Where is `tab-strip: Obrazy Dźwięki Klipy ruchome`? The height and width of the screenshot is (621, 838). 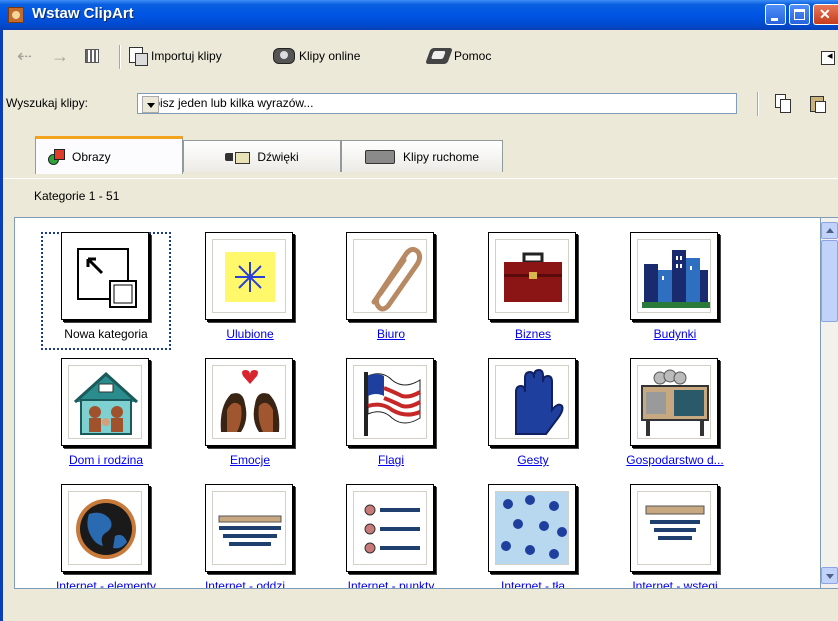
tab-strip: Obrazy Dźwięki Klipy ruchome is located at coordinates (420, 156).